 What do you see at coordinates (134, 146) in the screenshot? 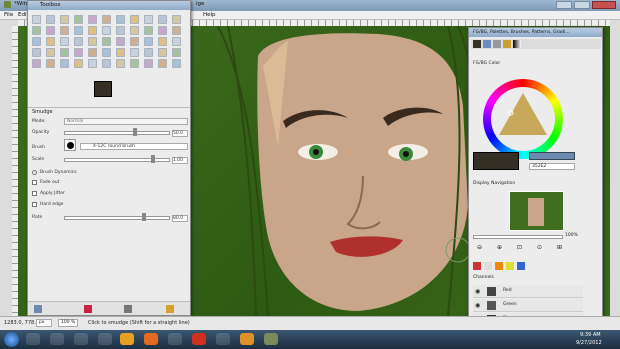
I see `brush-name: 4-12C round brush` at bounding box center [134, 146].